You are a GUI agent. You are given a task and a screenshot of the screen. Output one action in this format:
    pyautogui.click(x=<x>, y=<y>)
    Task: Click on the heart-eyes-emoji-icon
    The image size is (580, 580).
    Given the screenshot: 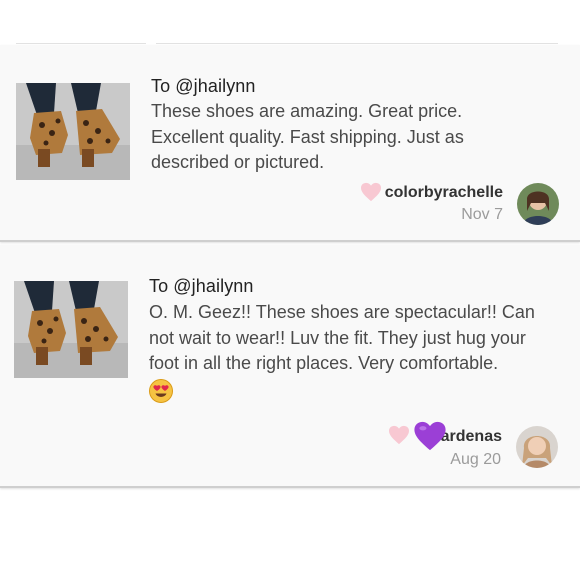 What is the action you would take?
    pyautogui.click(x=161, y=391)
    